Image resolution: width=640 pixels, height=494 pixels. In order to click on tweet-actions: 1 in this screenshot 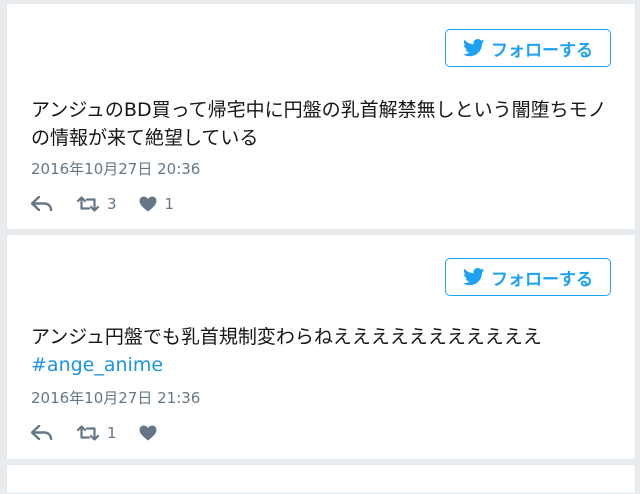, I will do `click(94, 433)`.